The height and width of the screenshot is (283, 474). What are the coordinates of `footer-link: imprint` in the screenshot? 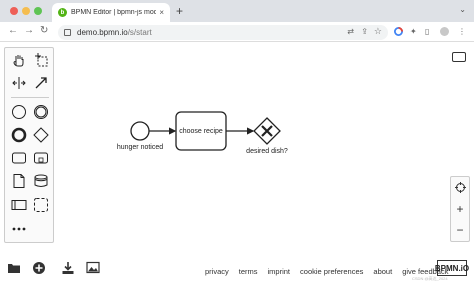 It's located at (279, 271).